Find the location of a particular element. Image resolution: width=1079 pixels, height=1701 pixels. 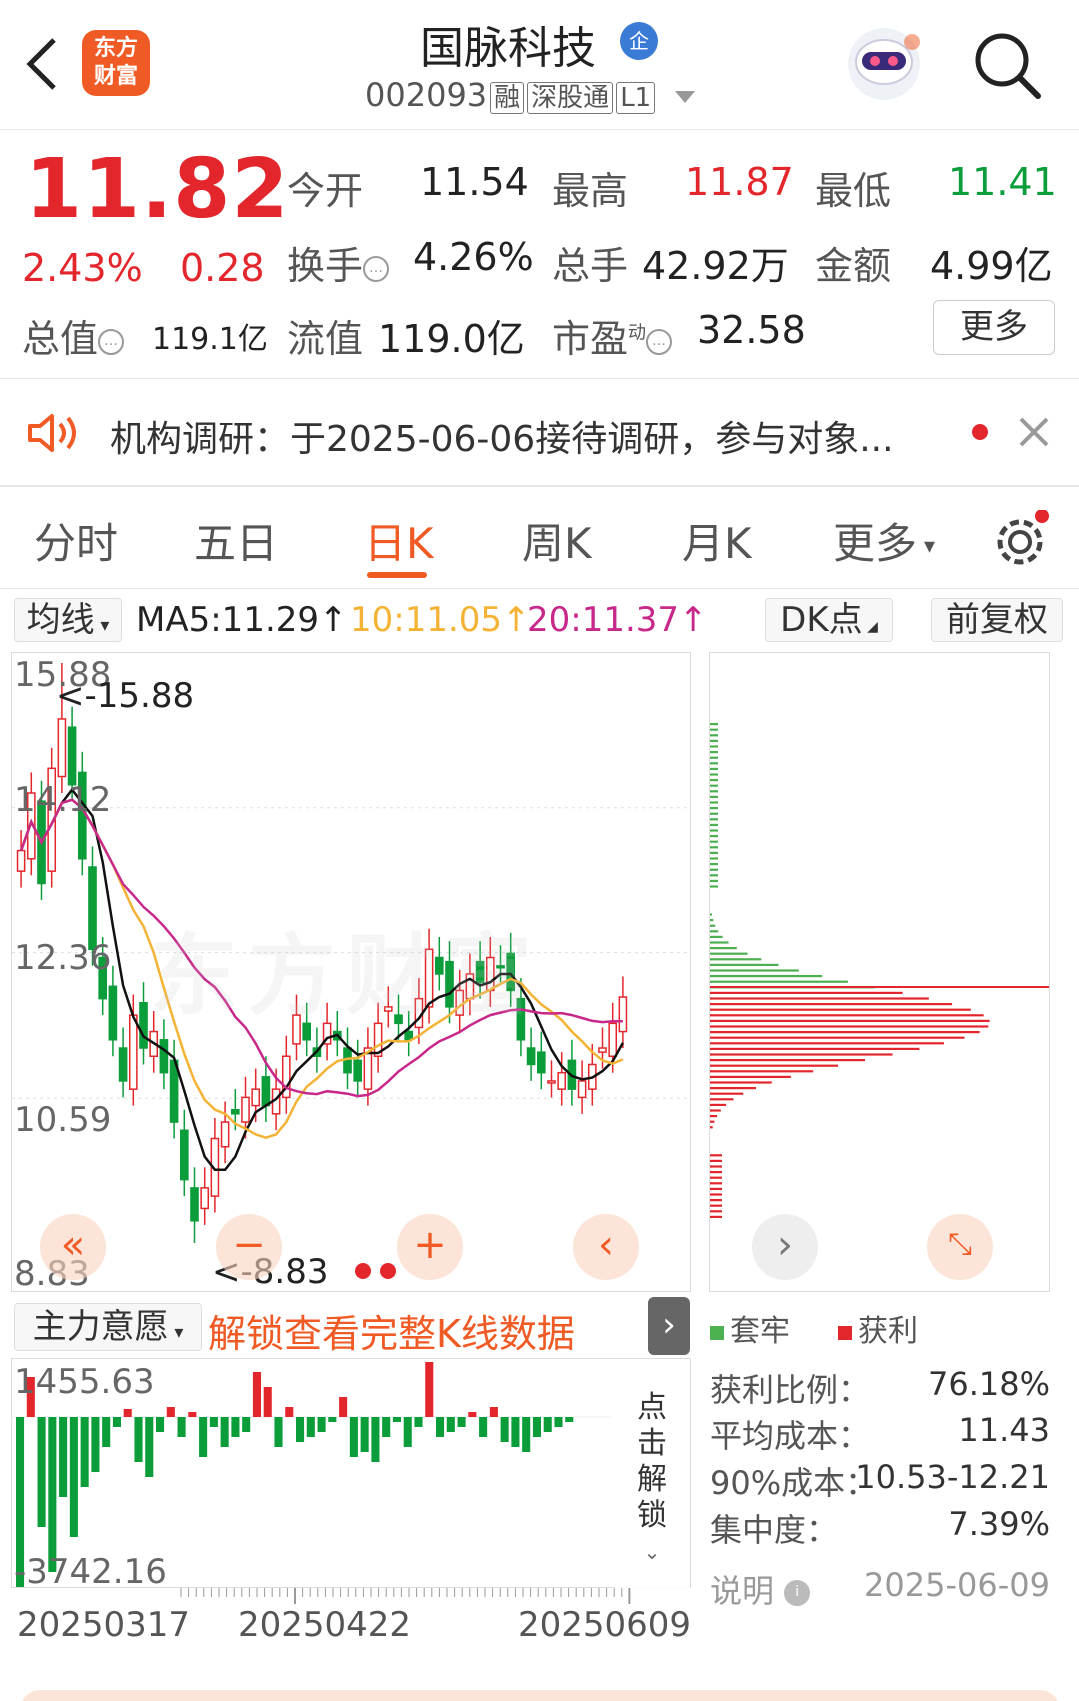

stock-code-row: 002093 融深股通 L1 is located at coordinates (530, 95).